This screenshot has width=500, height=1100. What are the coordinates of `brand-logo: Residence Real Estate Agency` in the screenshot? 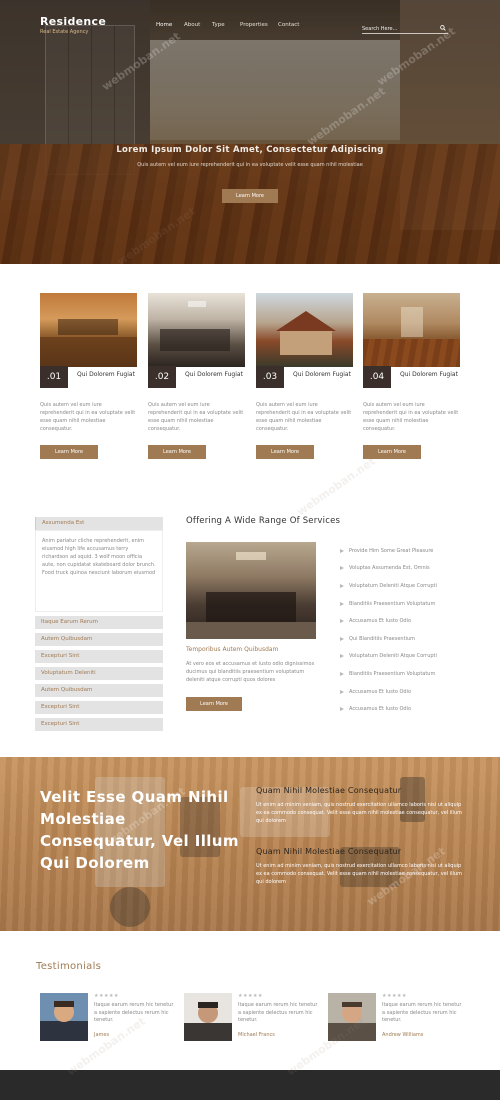 It's located at (73, 25).